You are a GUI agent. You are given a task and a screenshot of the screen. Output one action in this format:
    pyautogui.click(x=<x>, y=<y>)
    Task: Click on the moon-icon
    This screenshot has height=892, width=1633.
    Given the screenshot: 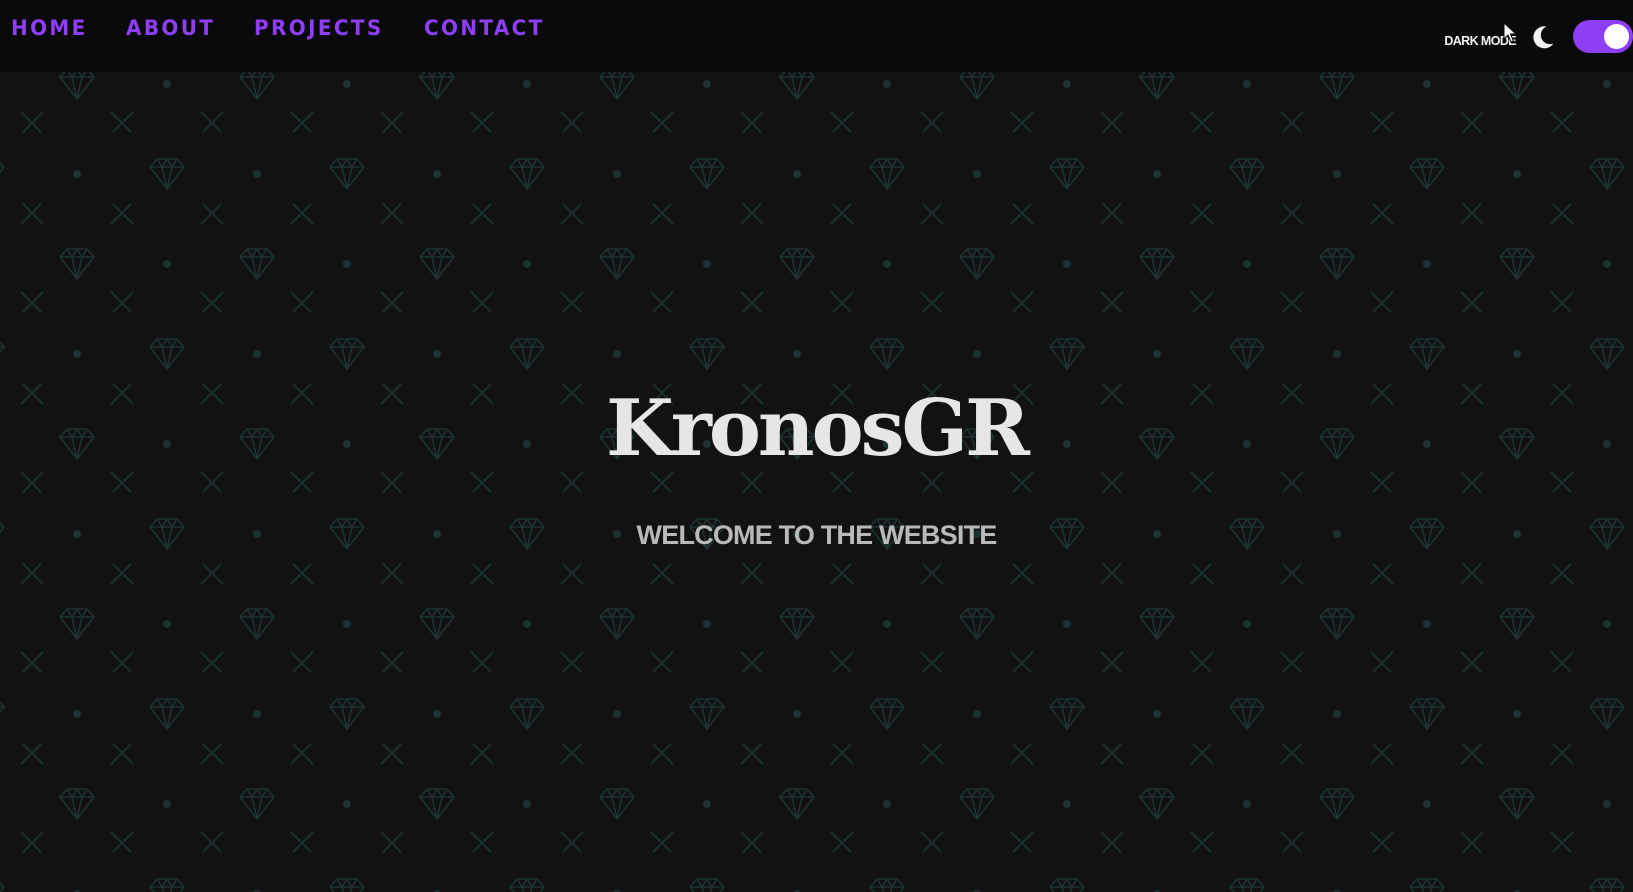 What is the action you would take?
    pyautogui.click(x=1543, y=37)
    